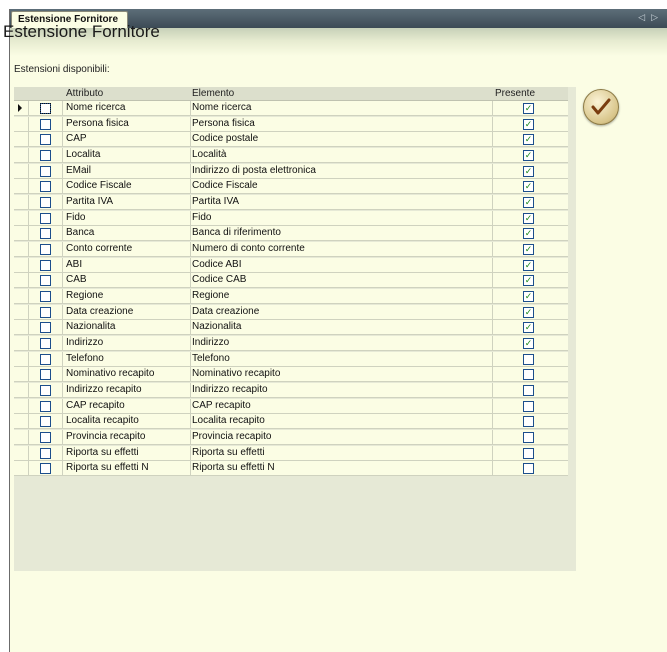 This screenshot has width=667, height=652. Describe the element at coordinates (291, 297) in the screenshot. I see `table-row: Regione Regione ✓` at that location.